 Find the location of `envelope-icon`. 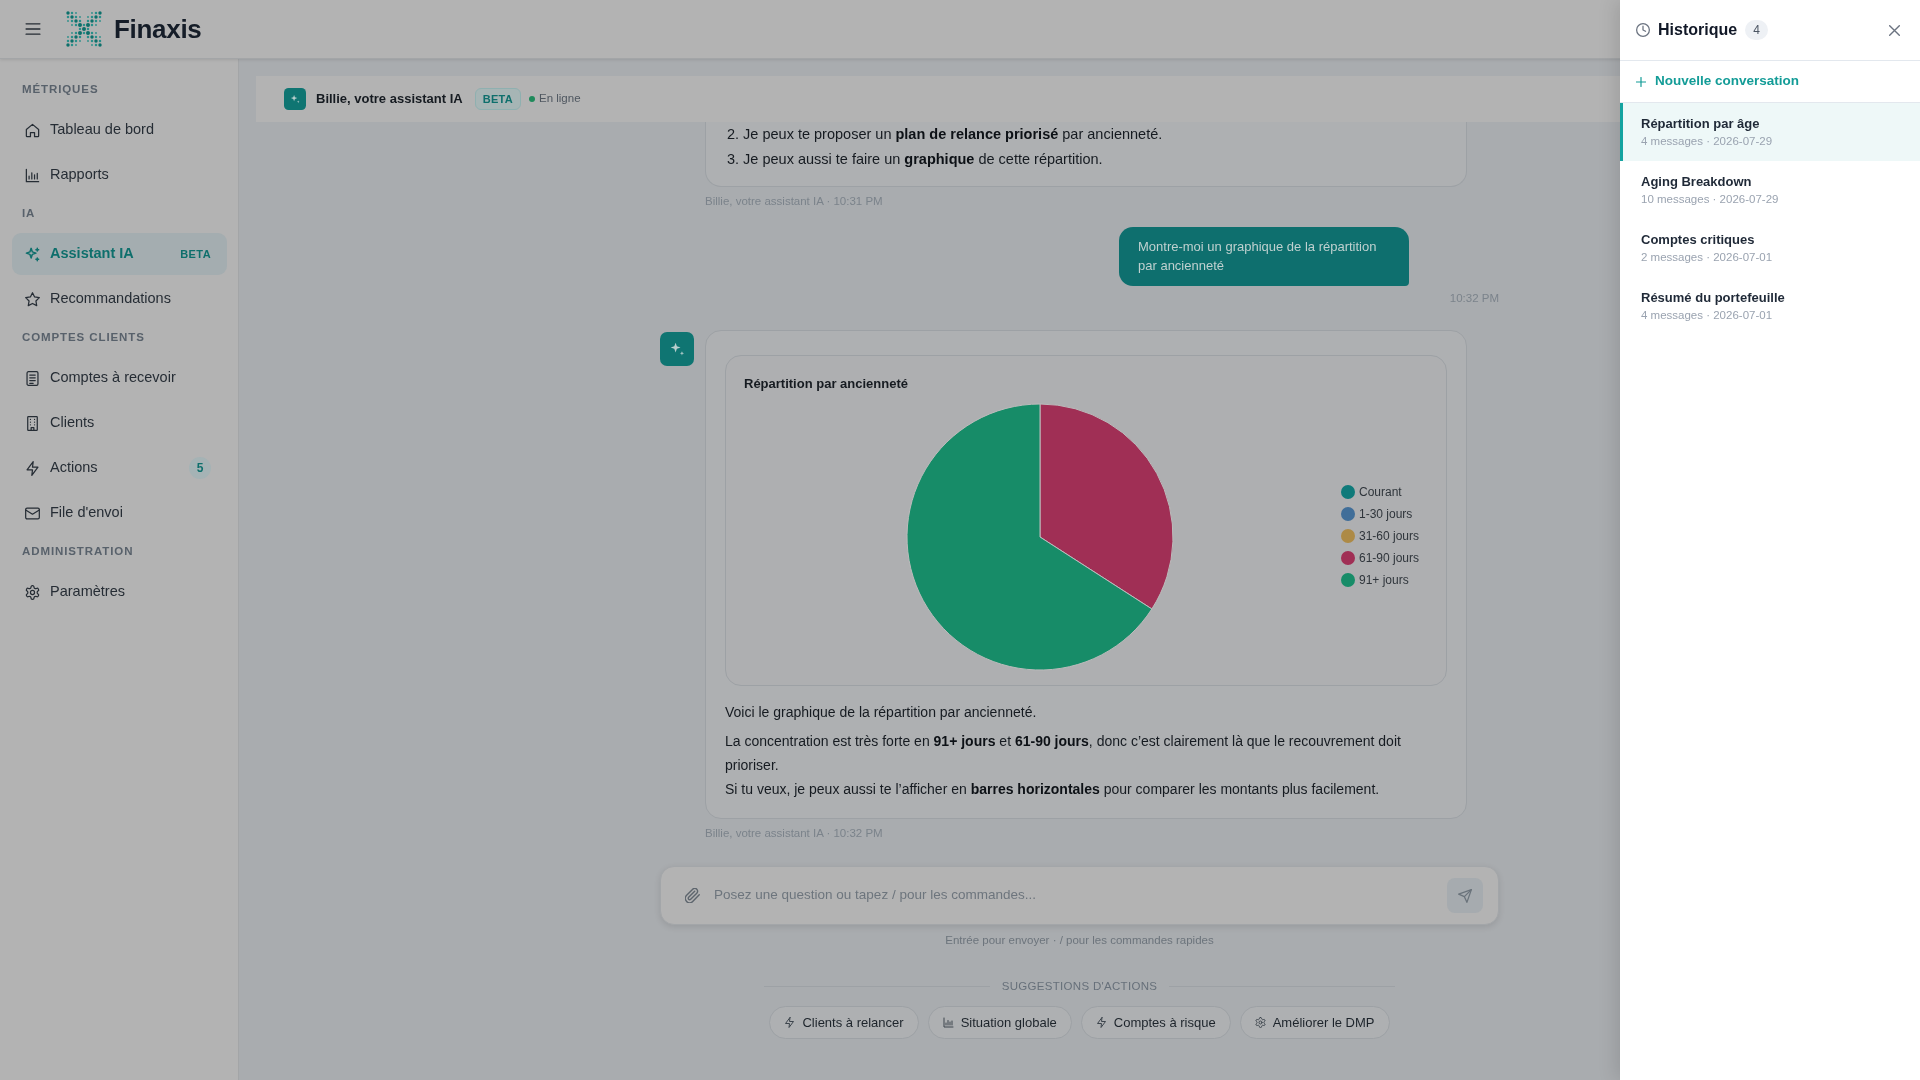

envelope-icon is located at coordinates (32, 513).